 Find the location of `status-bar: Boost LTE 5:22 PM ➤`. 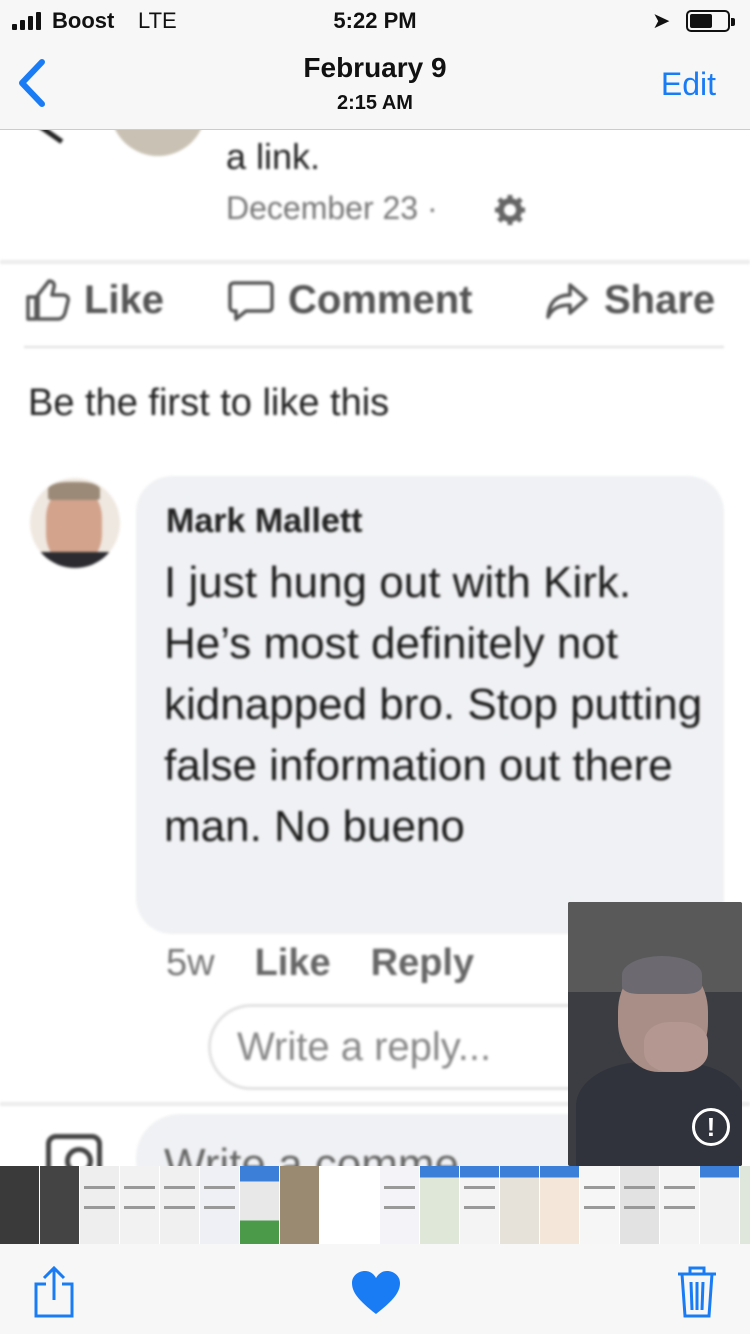

status-bar: Boost LTE 5:22 PM ➤ is located at coordinates (375, 20).